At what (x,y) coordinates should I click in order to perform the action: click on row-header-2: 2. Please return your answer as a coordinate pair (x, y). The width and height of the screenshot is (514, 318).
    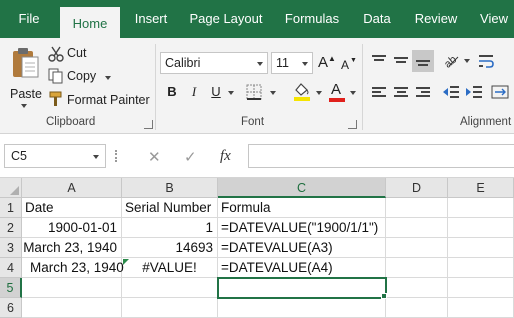
    Looking at the image, I should click on (11, 228).